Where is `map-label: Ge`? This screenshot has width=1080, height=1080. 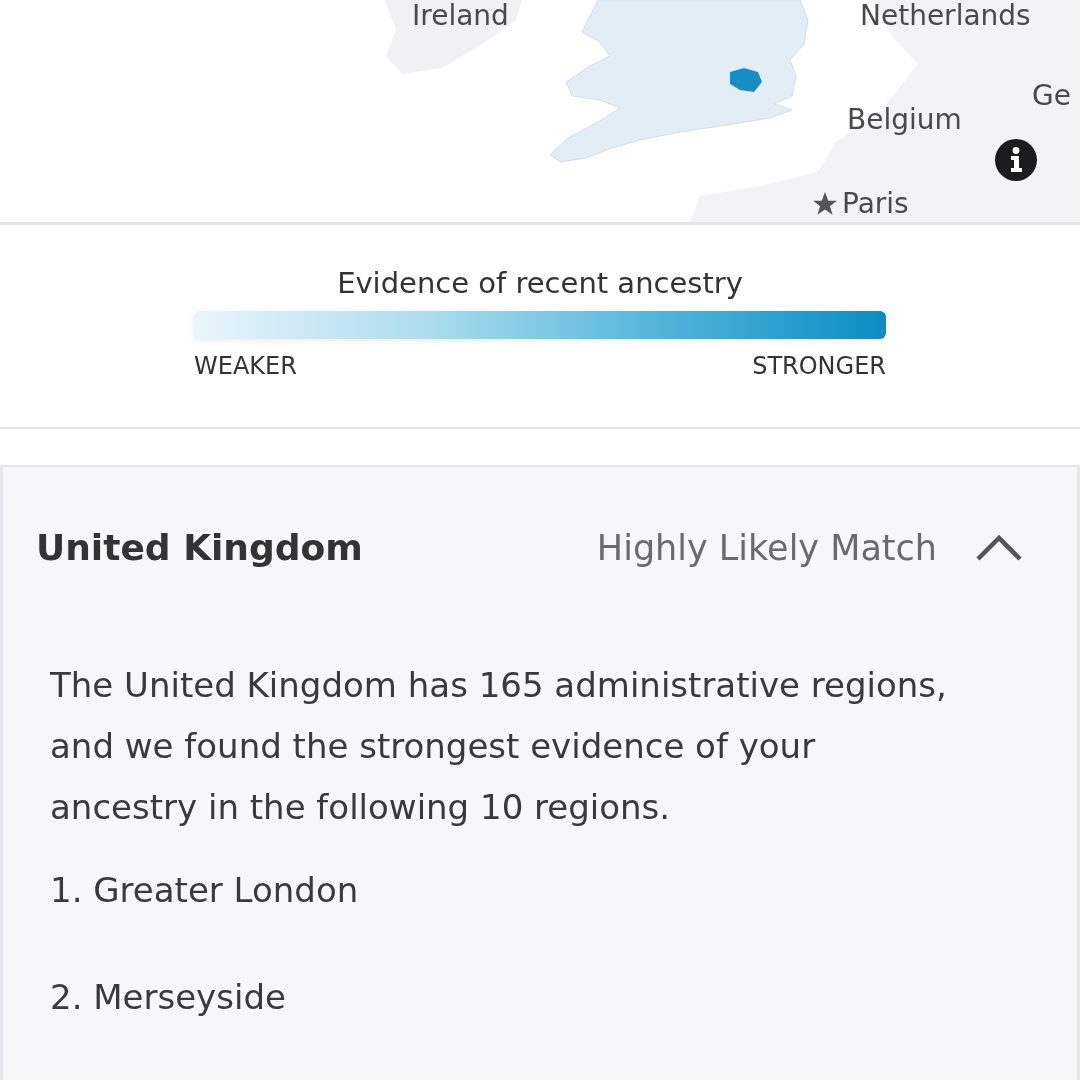 map-label: Ge is located at coordinates (1051, 96).